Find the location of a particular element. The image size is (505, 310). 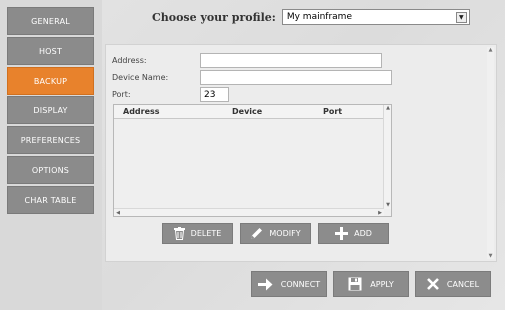

address-field is located at coordinates (291, 60).